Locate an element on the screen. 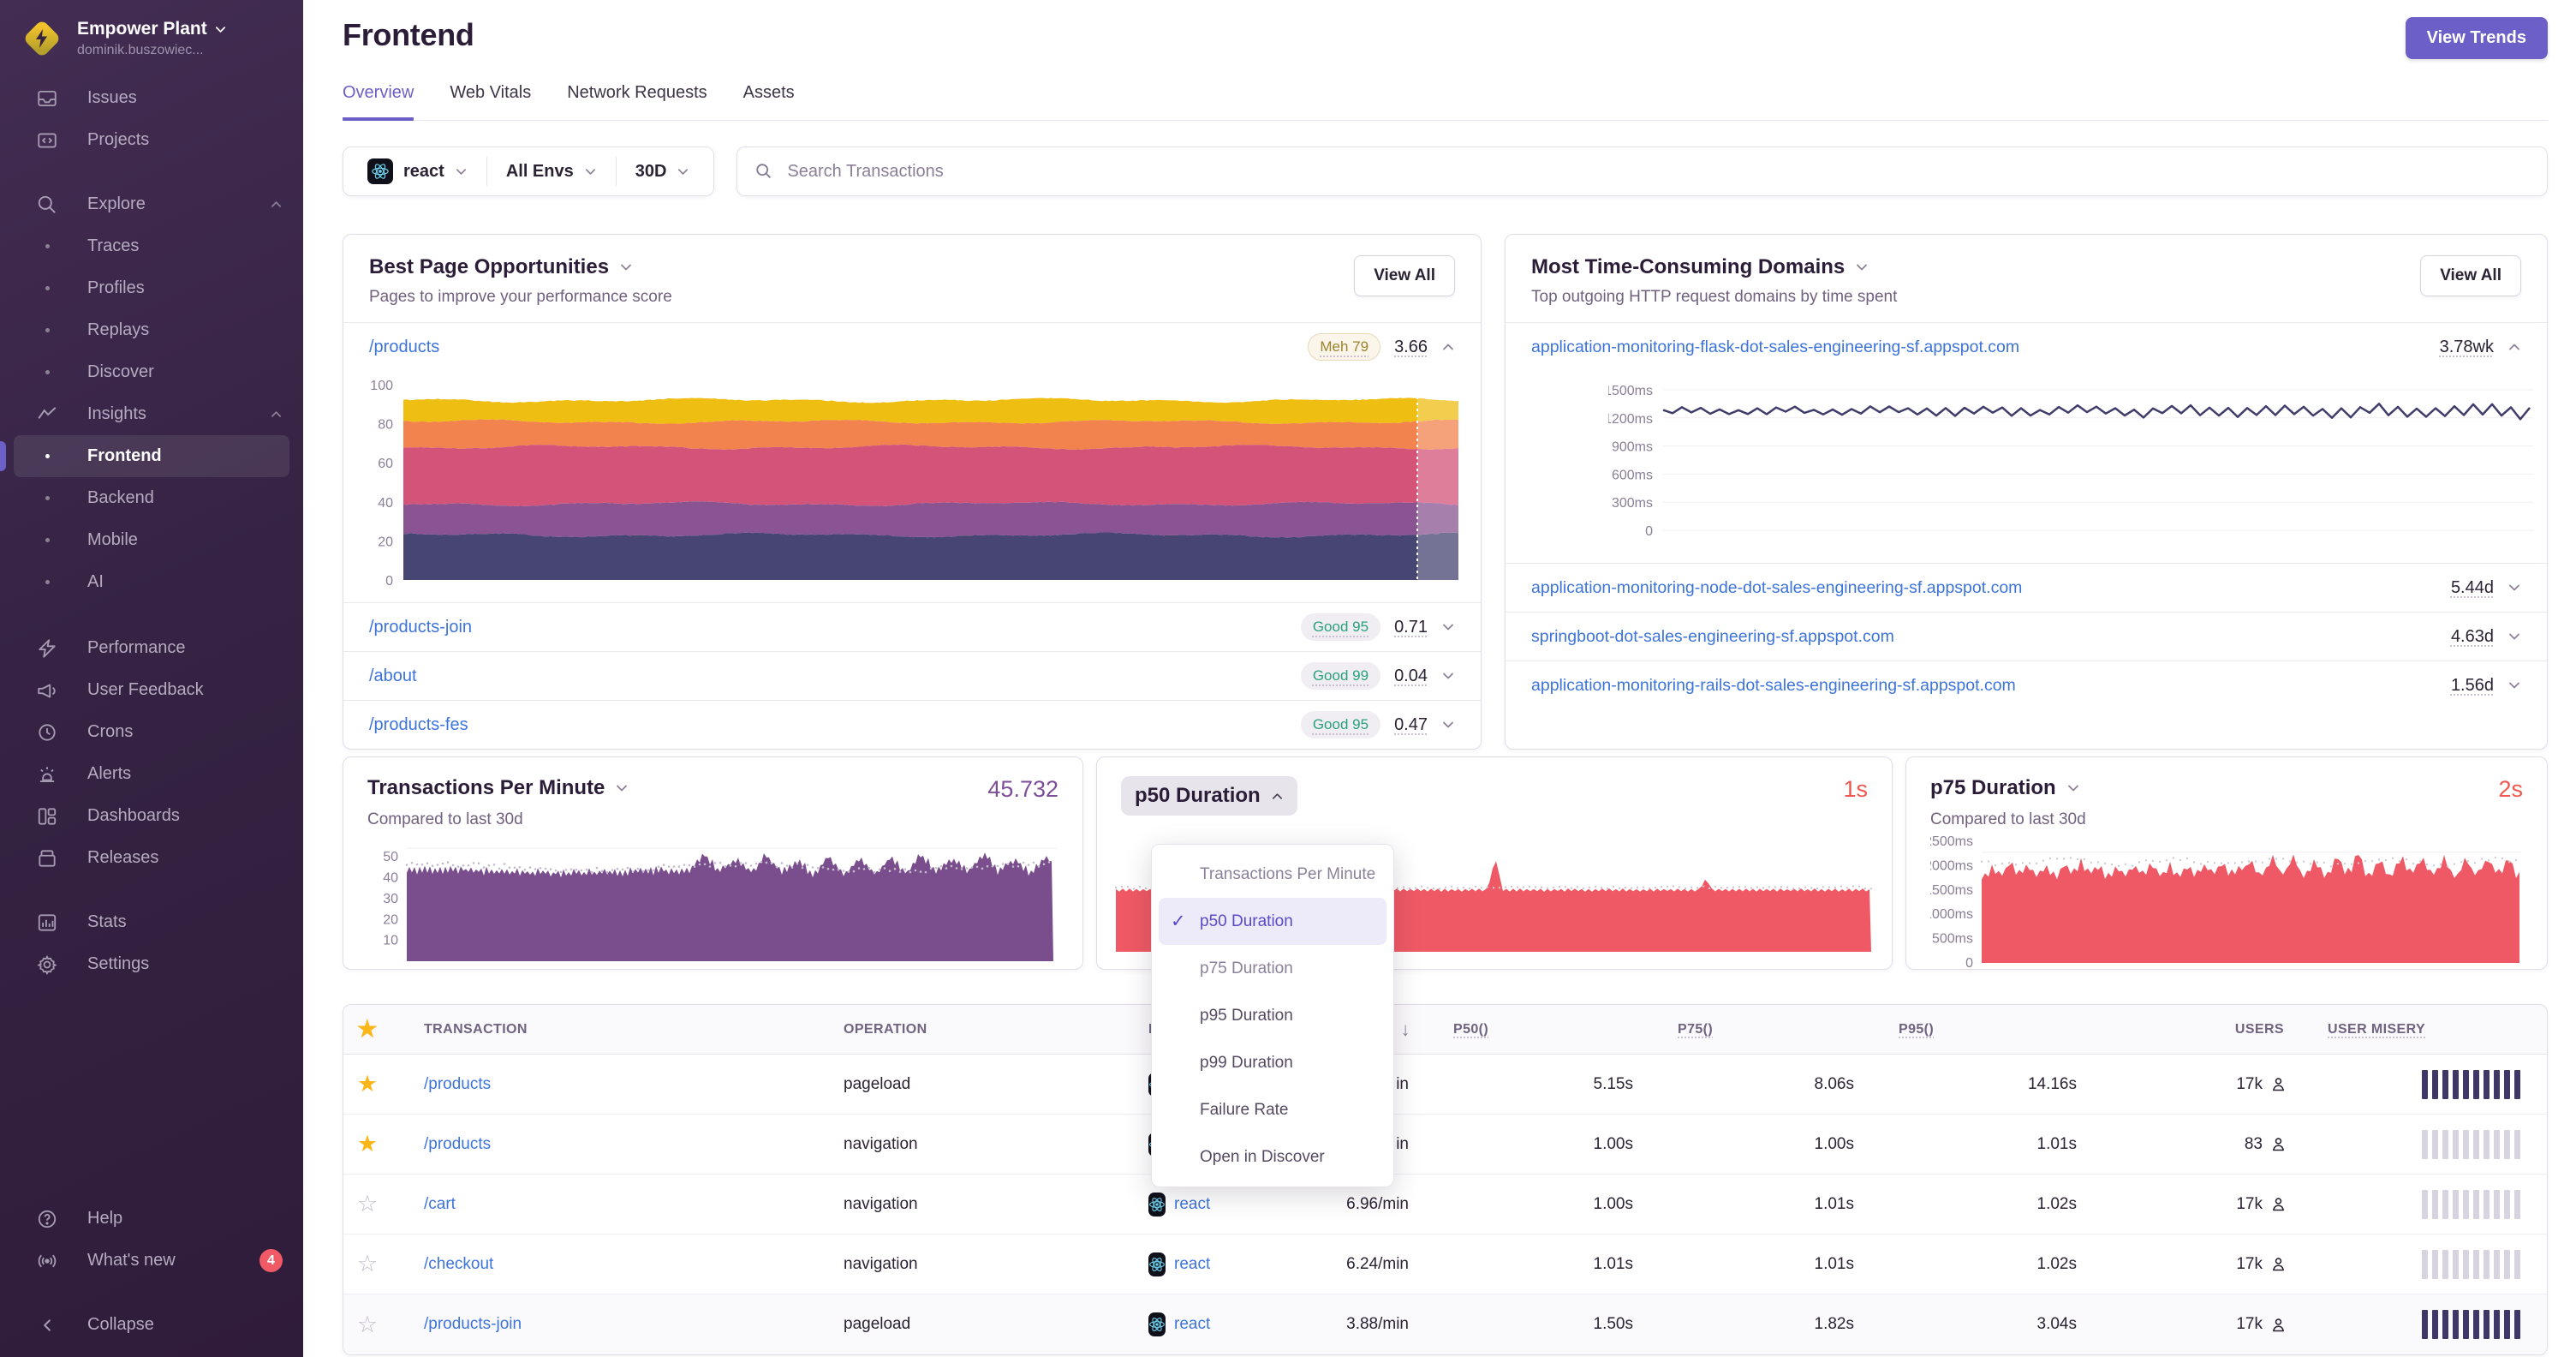 This screenshot has height=1357, width=2576. menu-item-transactions-per-minute: Transactions Per Minute is located at coordinates (1272, 875).